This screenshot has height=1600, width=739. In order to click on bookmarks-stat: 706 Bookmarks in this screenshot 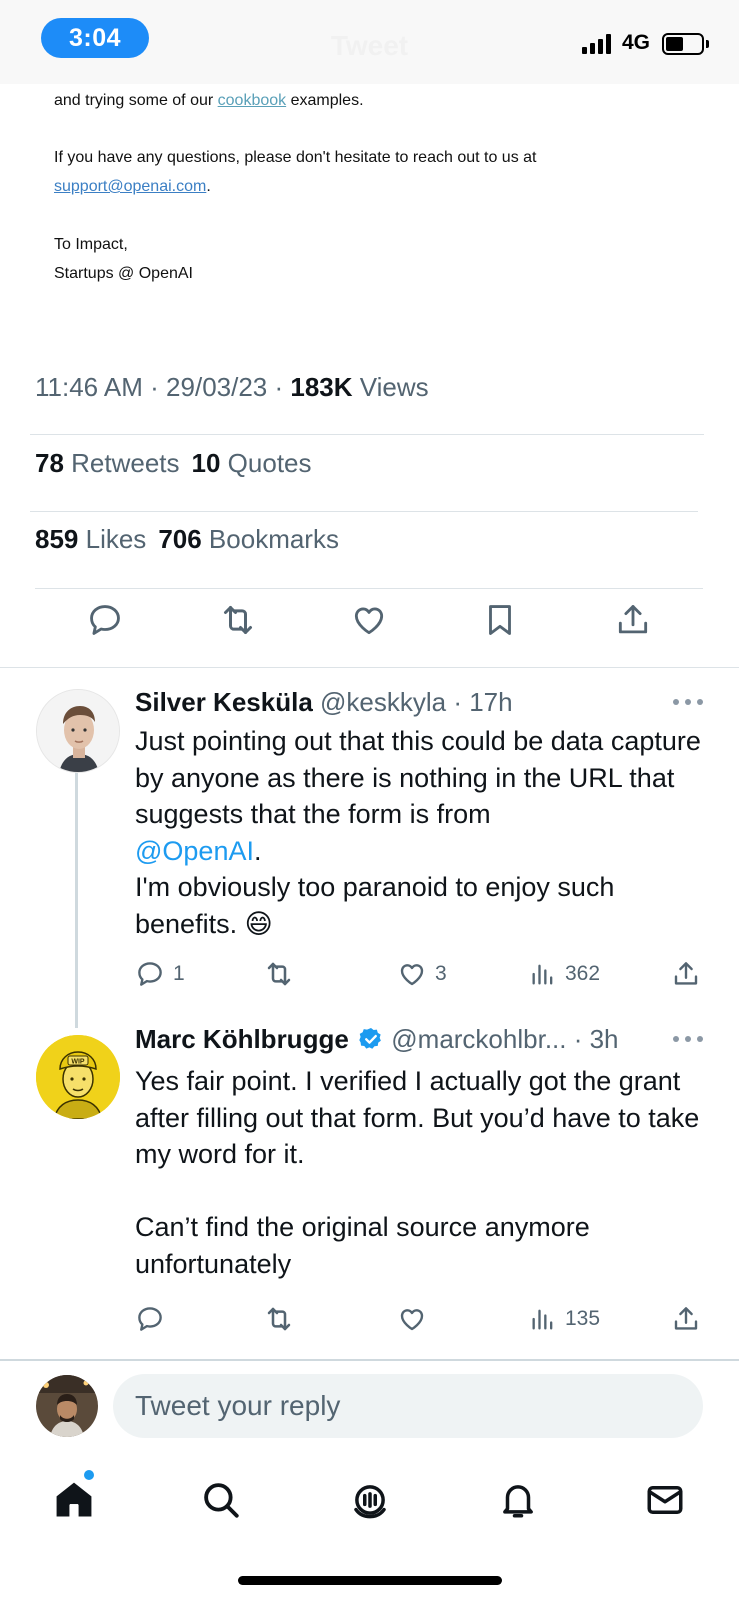, I will do `click(248, 539)`.